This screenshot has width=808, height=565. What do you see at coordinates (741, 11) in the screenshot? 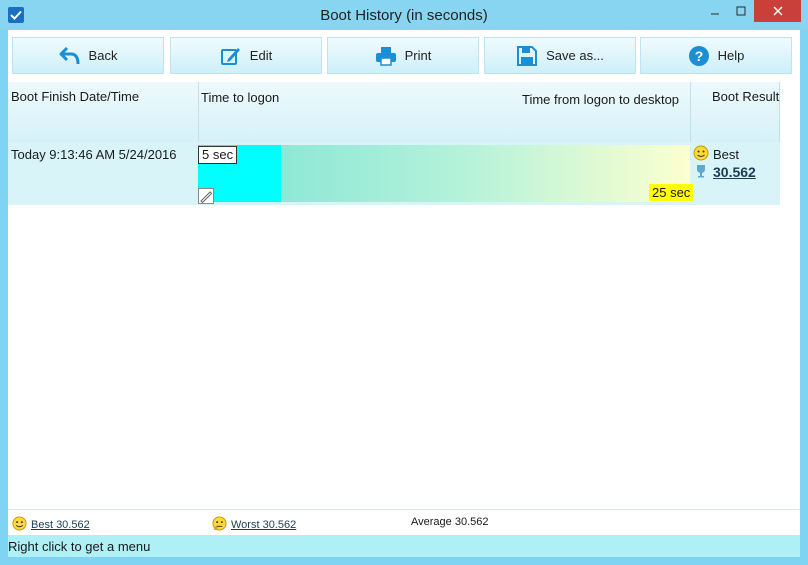
I see `maximize-button` at bounding box center [741, 11].